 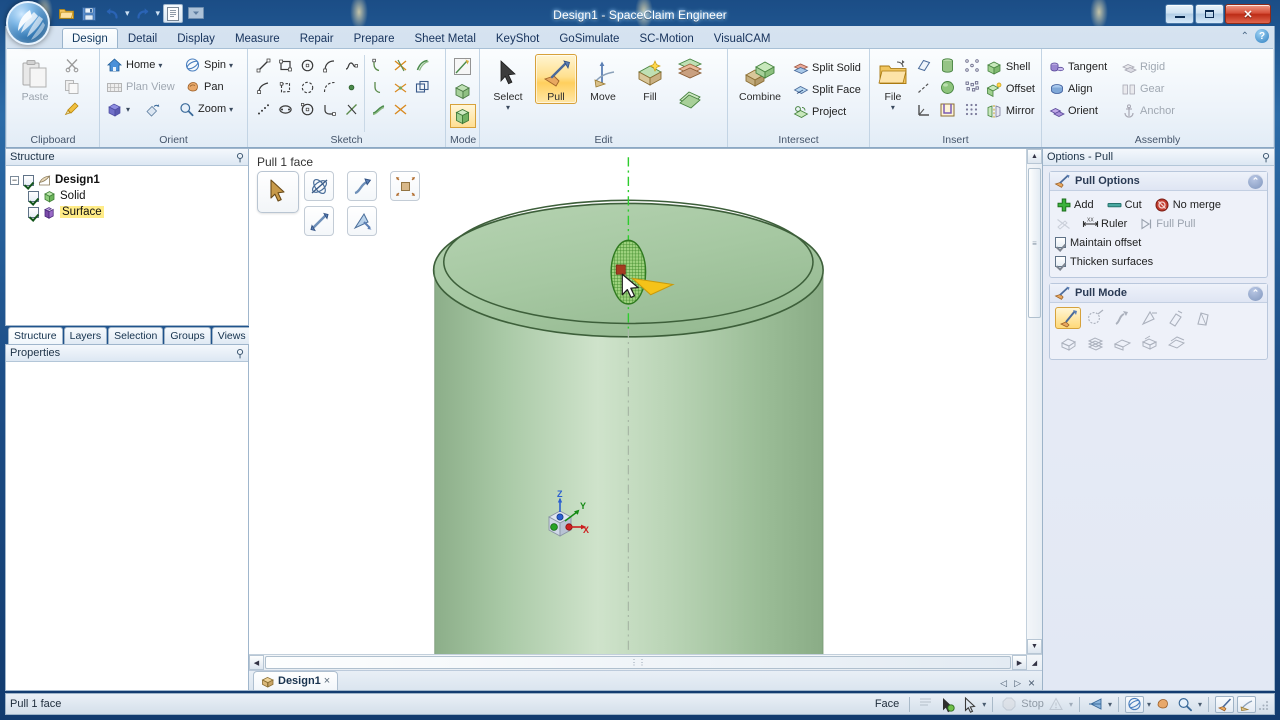 I want to click on horizontal-scroll-thumb: ⋮⋮, so click(x=638, y=662).